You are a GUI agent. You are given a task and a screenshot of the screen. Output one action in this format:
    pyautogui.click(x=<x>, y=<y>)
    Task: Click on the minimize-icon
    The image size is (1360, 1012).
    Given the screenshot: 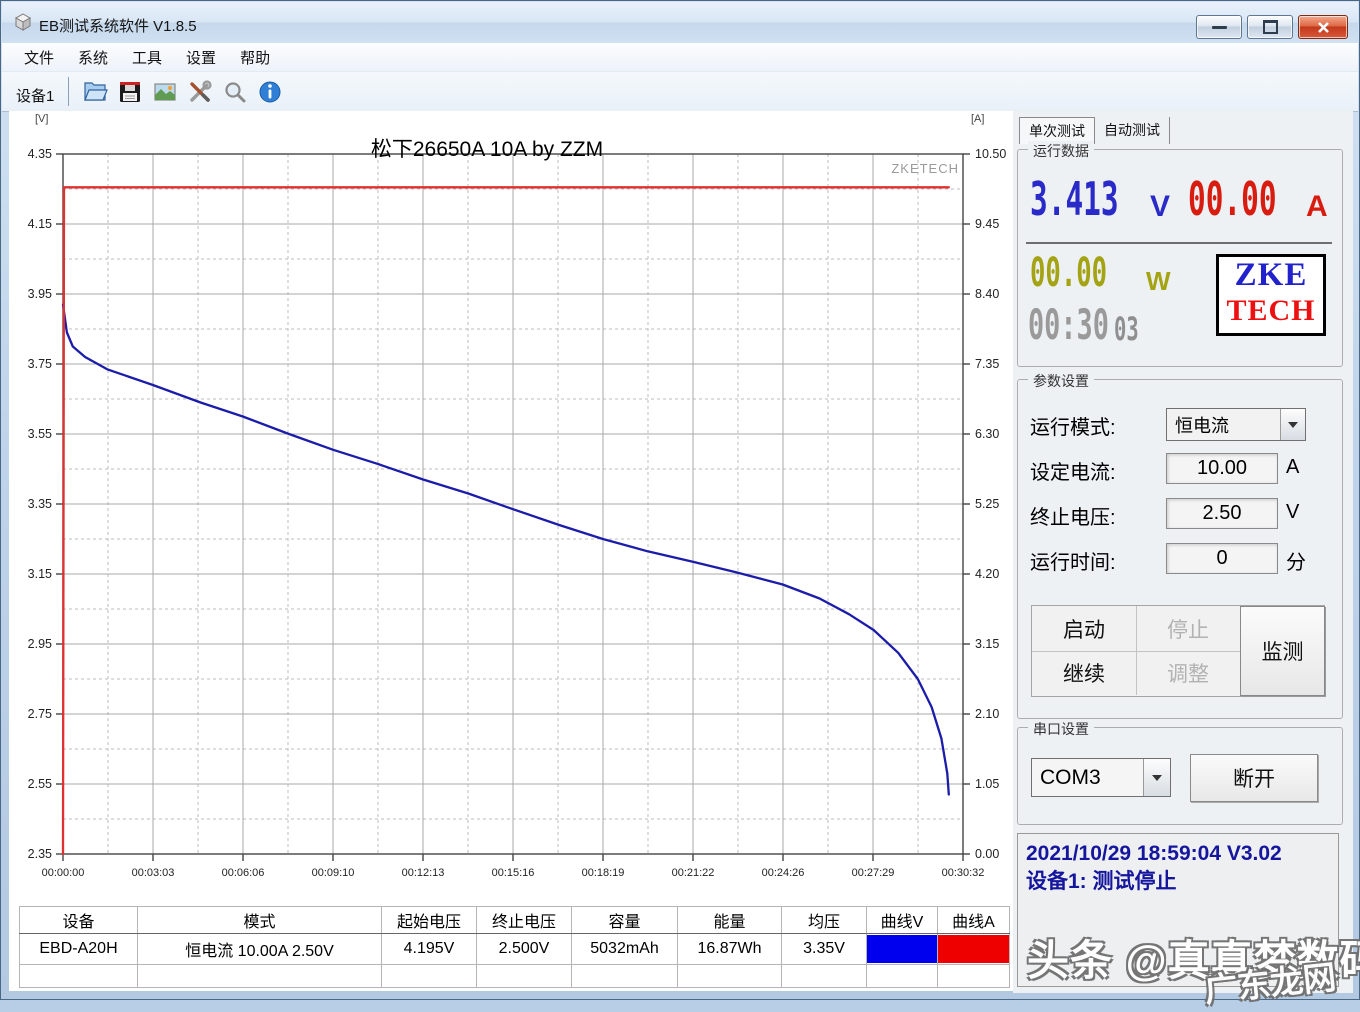 What is the action you would take?
    pyautogui.click(x=1219, y=27)
    